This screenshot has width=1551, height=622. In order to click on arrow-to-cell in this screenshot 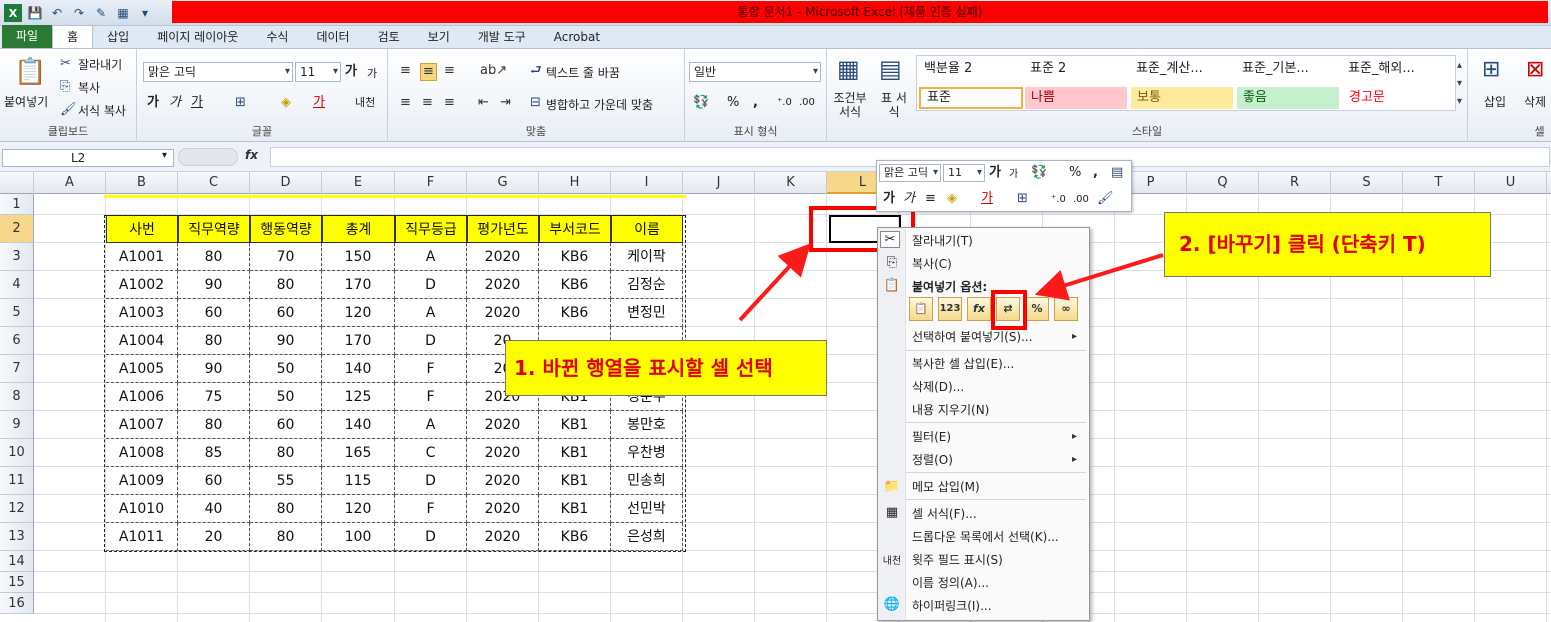, I will do `click(774, 282)`.